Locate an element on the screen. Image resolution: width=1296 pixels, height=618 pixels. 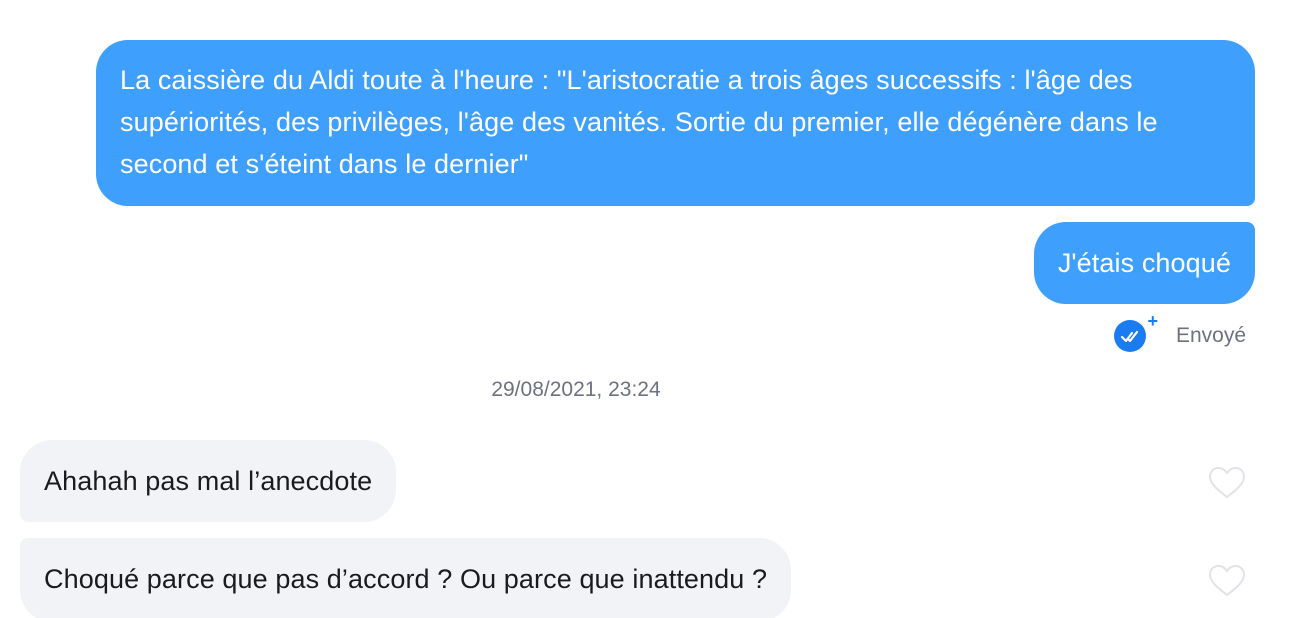
status-label: Envoyé is located at coordinates (1210, 335).